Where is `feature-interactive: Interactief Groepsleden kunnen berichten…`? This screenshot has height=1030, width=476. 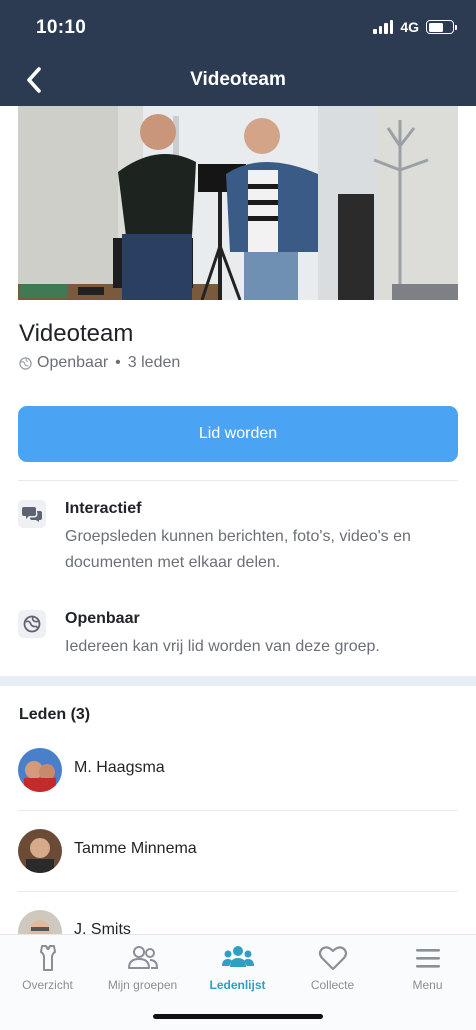 feature-interactive: Interactief Groepsleden kunnen berichten… is located at coordinates (238, 540).